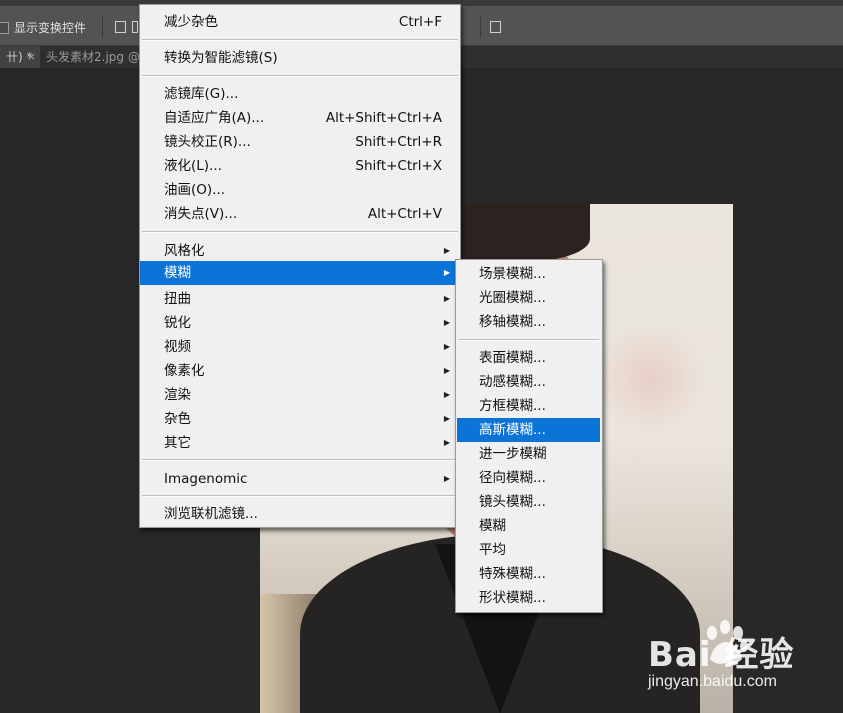 The image size is (843, 713). I want to click on align-top-icon, so click(120, 27).